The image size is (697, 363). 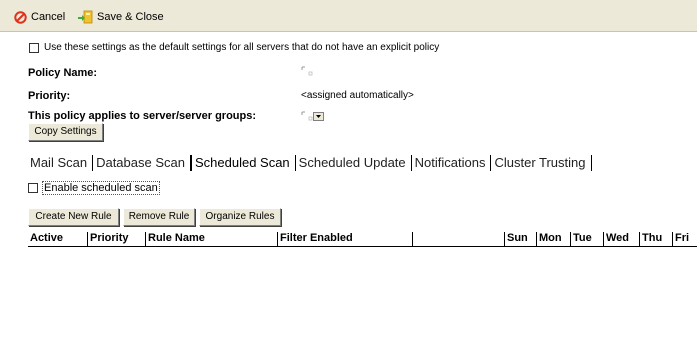 I want to click on tab-database-scan: Database Scan, so click(x=142, y=163).